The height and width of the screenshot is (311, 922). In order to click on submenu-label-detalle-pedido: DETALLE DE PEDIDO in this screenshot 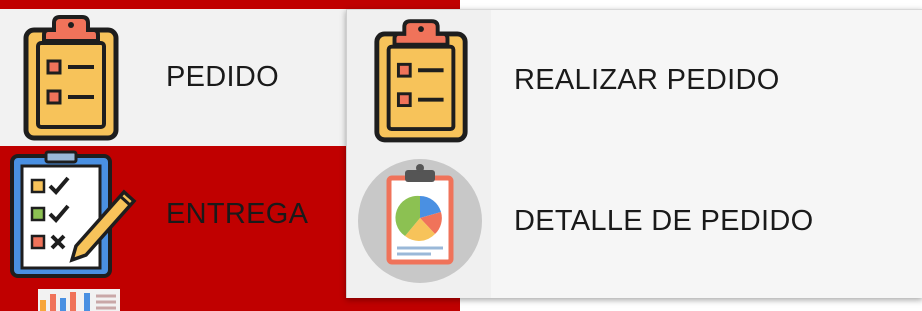, I will do `click(664, 221)`.